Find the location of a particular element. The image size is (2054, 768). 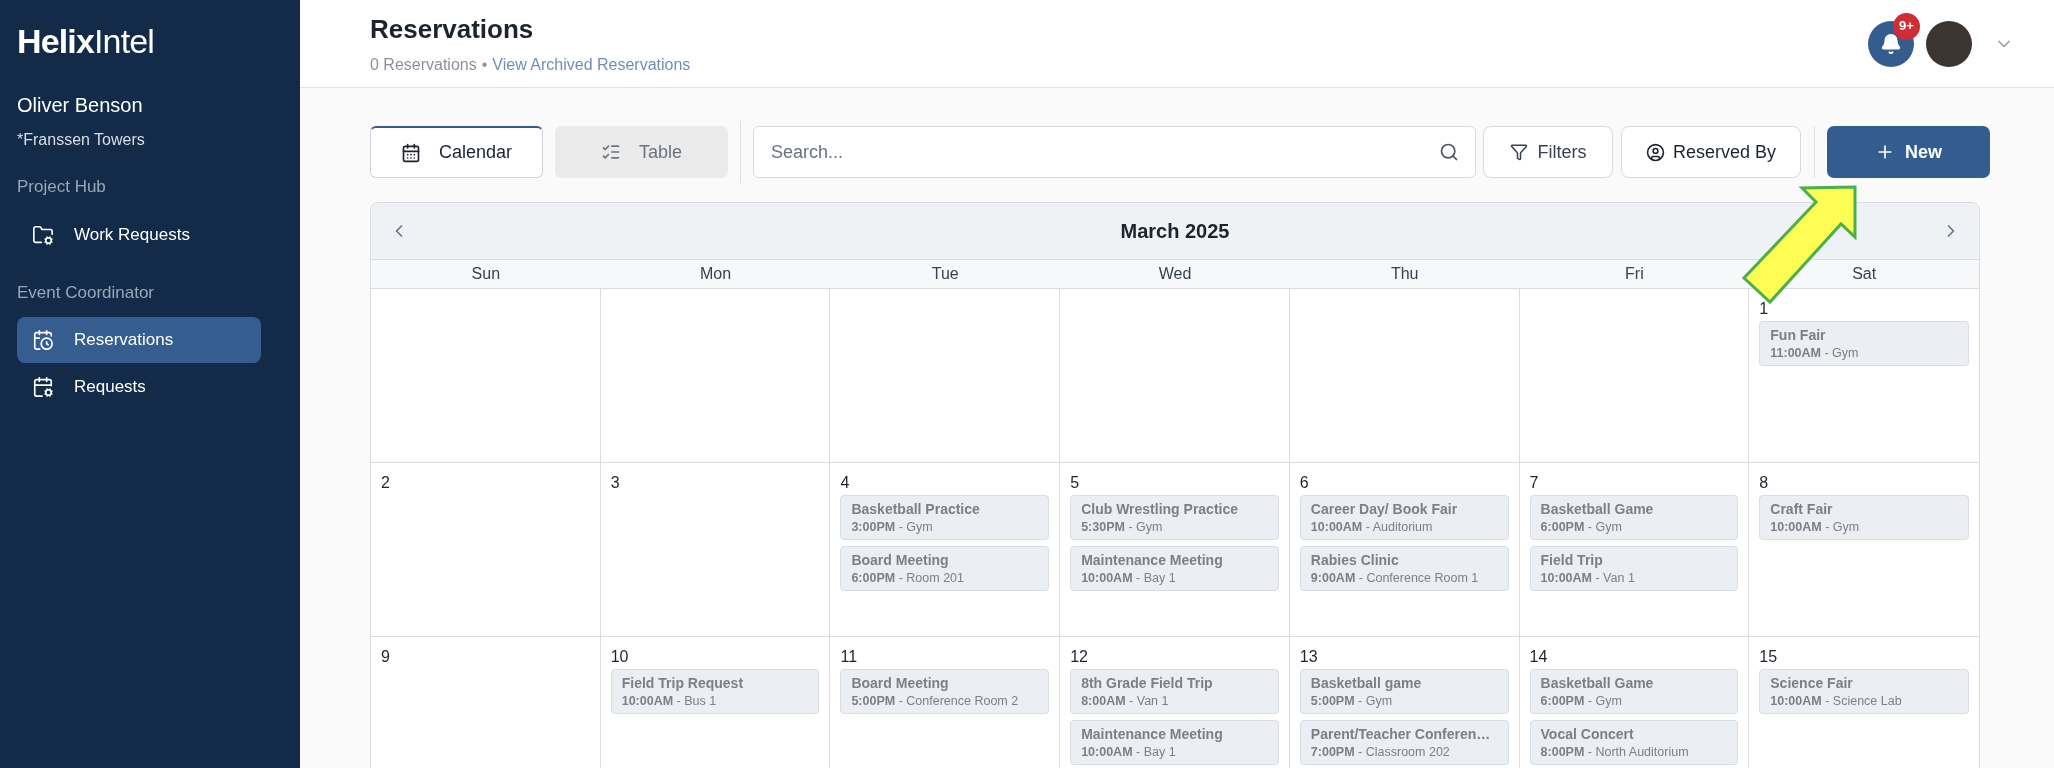

day-number: 3 is located at coordinates (615, 483).